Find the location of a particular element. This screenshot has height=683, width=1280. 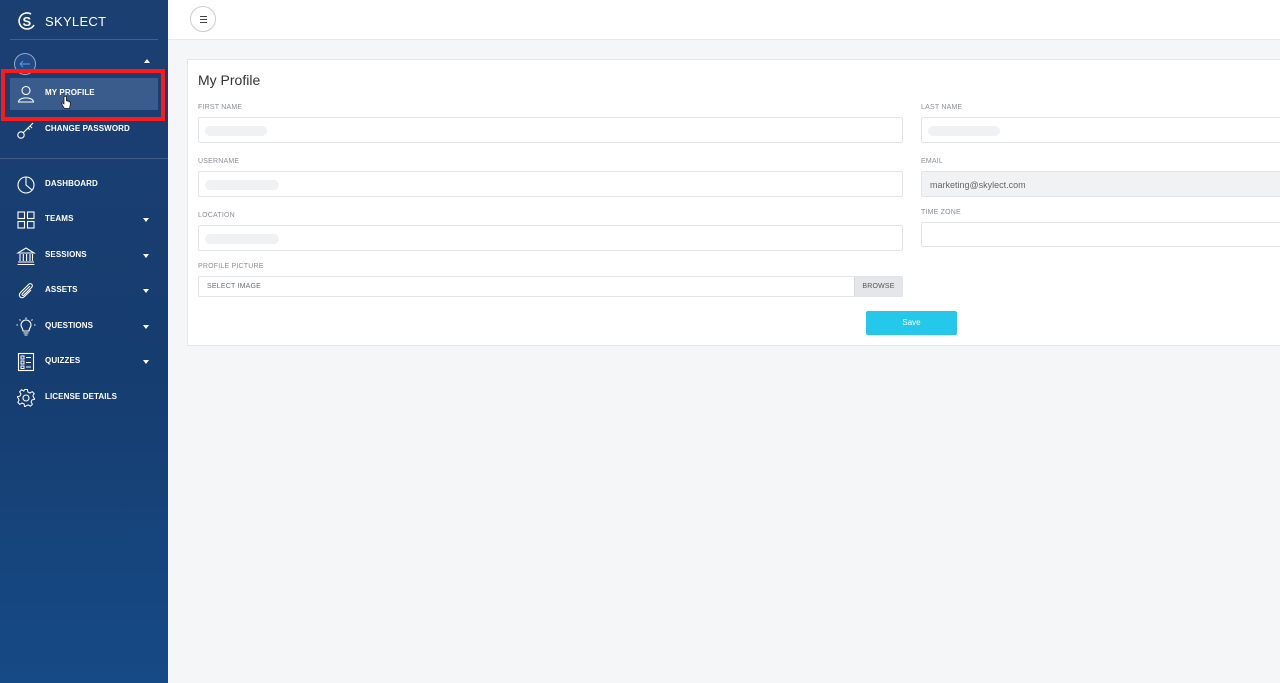

save-button: Save is located at coordinates (911, 323).